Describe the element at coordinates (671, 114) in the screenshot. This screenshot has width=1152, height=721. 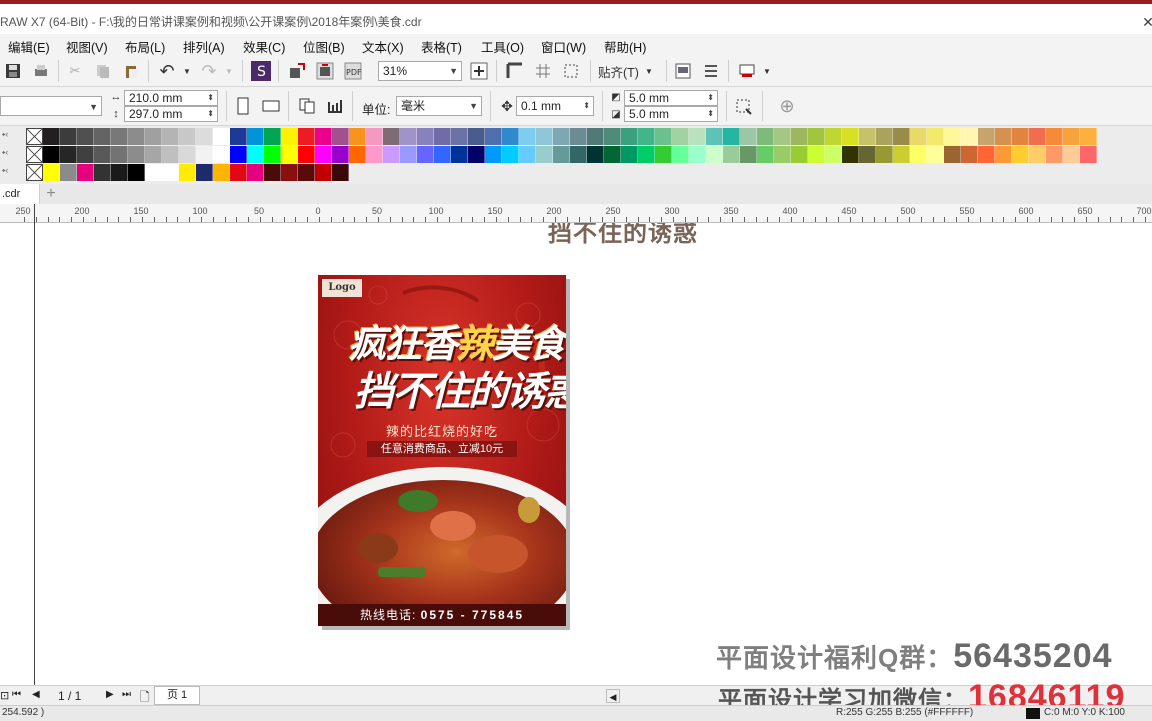
I see `duplicate-distance-y-field: 5.0 mm ⬍` at that location.